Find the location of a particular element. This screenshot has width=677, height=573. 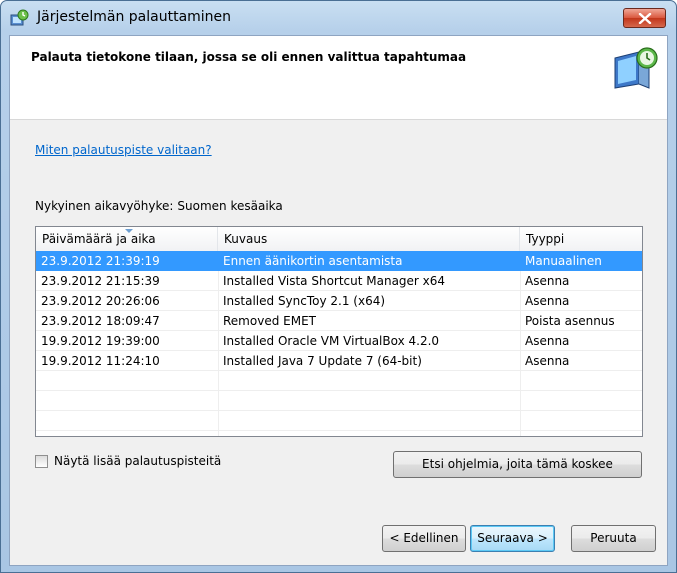

cell-description: Installed Java 7 Update 7 (64-bit) is located at coordinates (322, 361).